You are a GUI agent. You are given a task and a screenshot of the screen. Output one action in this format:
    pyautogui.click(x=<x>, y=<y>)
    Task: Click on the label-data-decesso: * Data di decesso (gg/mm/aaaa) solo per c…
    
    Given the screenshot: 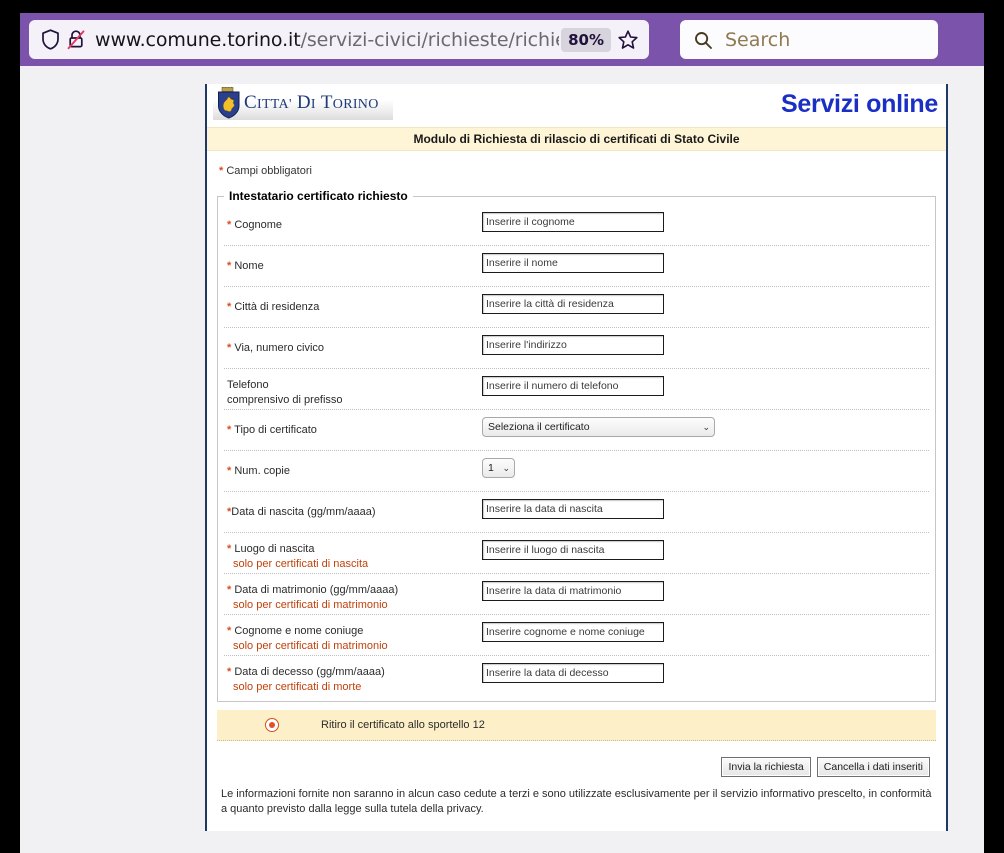 What is the action you would take?
    pyautogui.click(x=353, y=678)
    